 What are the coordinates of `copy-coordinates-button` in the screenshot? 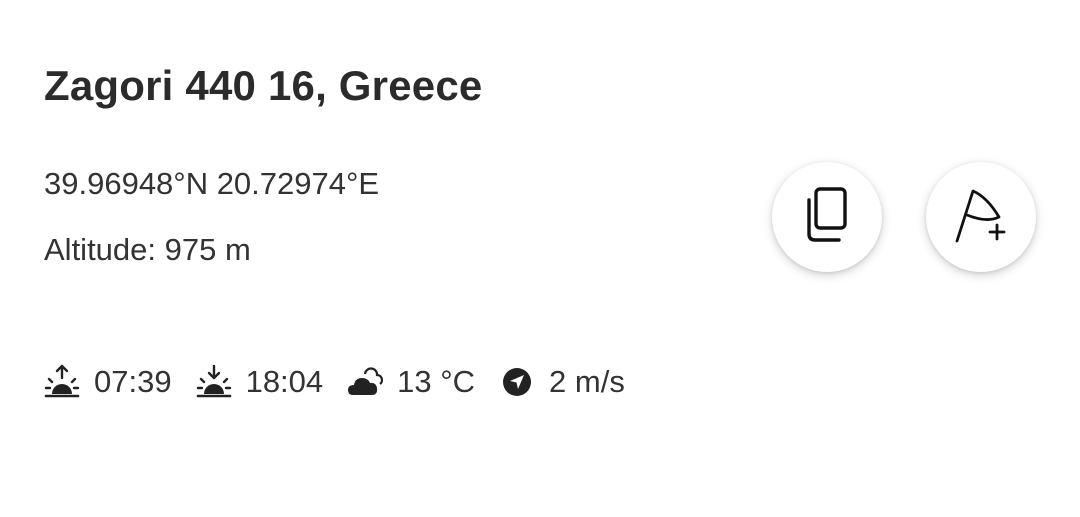 It's located at (827, 217).